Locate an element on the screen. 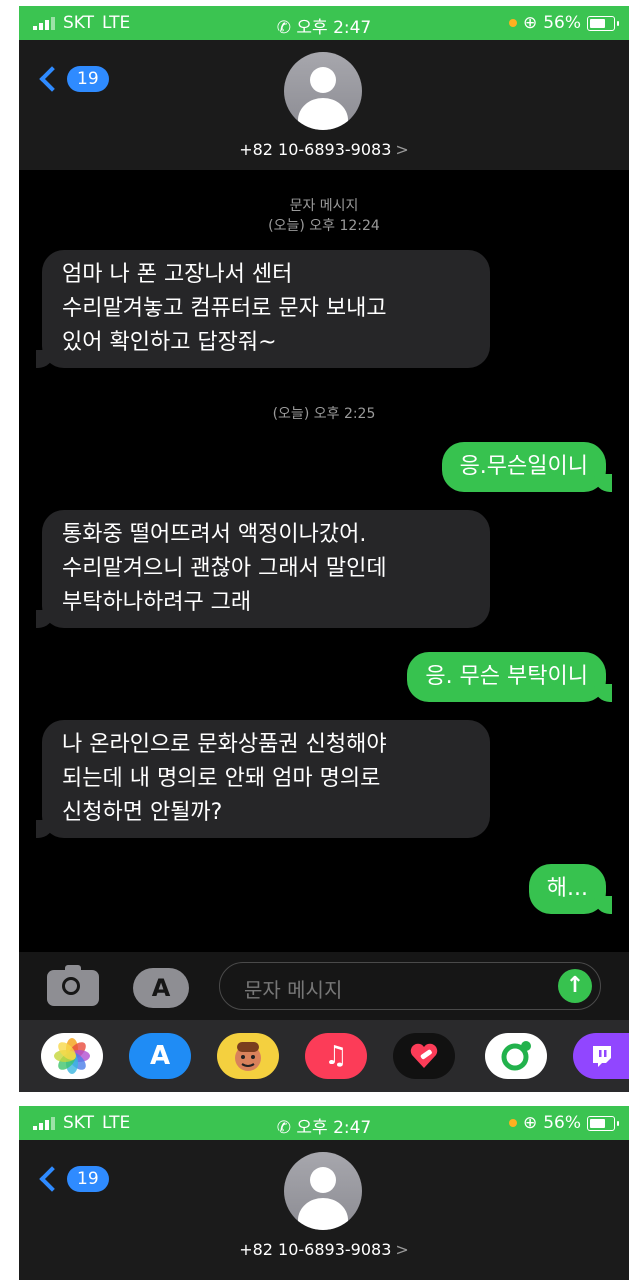 The height and width of the screenshot is (1280, 640). digital-touch-icon is located at coordinates (424, 1056).